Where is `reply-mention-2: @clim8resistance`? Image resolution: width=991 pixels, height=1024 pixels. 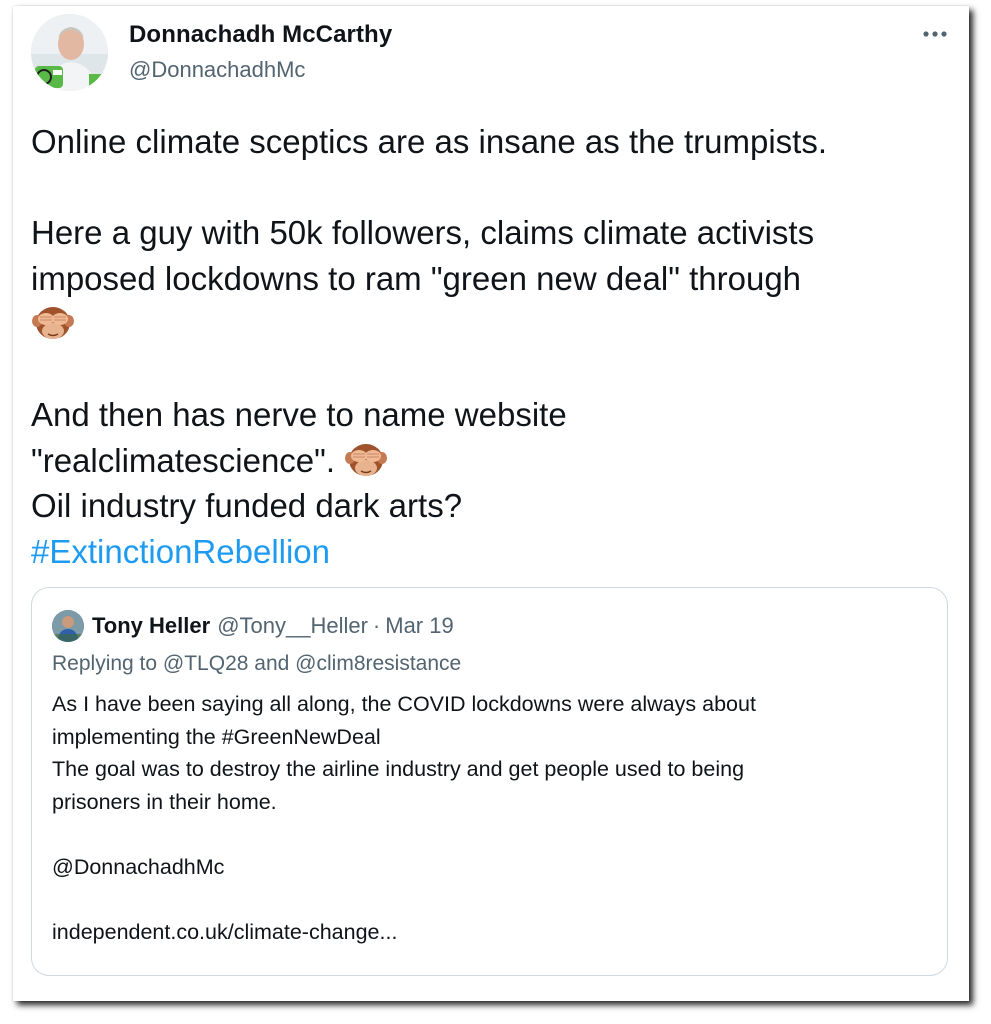 reply-mention-2: @clim8resistance is located at coordinates (378, 663).